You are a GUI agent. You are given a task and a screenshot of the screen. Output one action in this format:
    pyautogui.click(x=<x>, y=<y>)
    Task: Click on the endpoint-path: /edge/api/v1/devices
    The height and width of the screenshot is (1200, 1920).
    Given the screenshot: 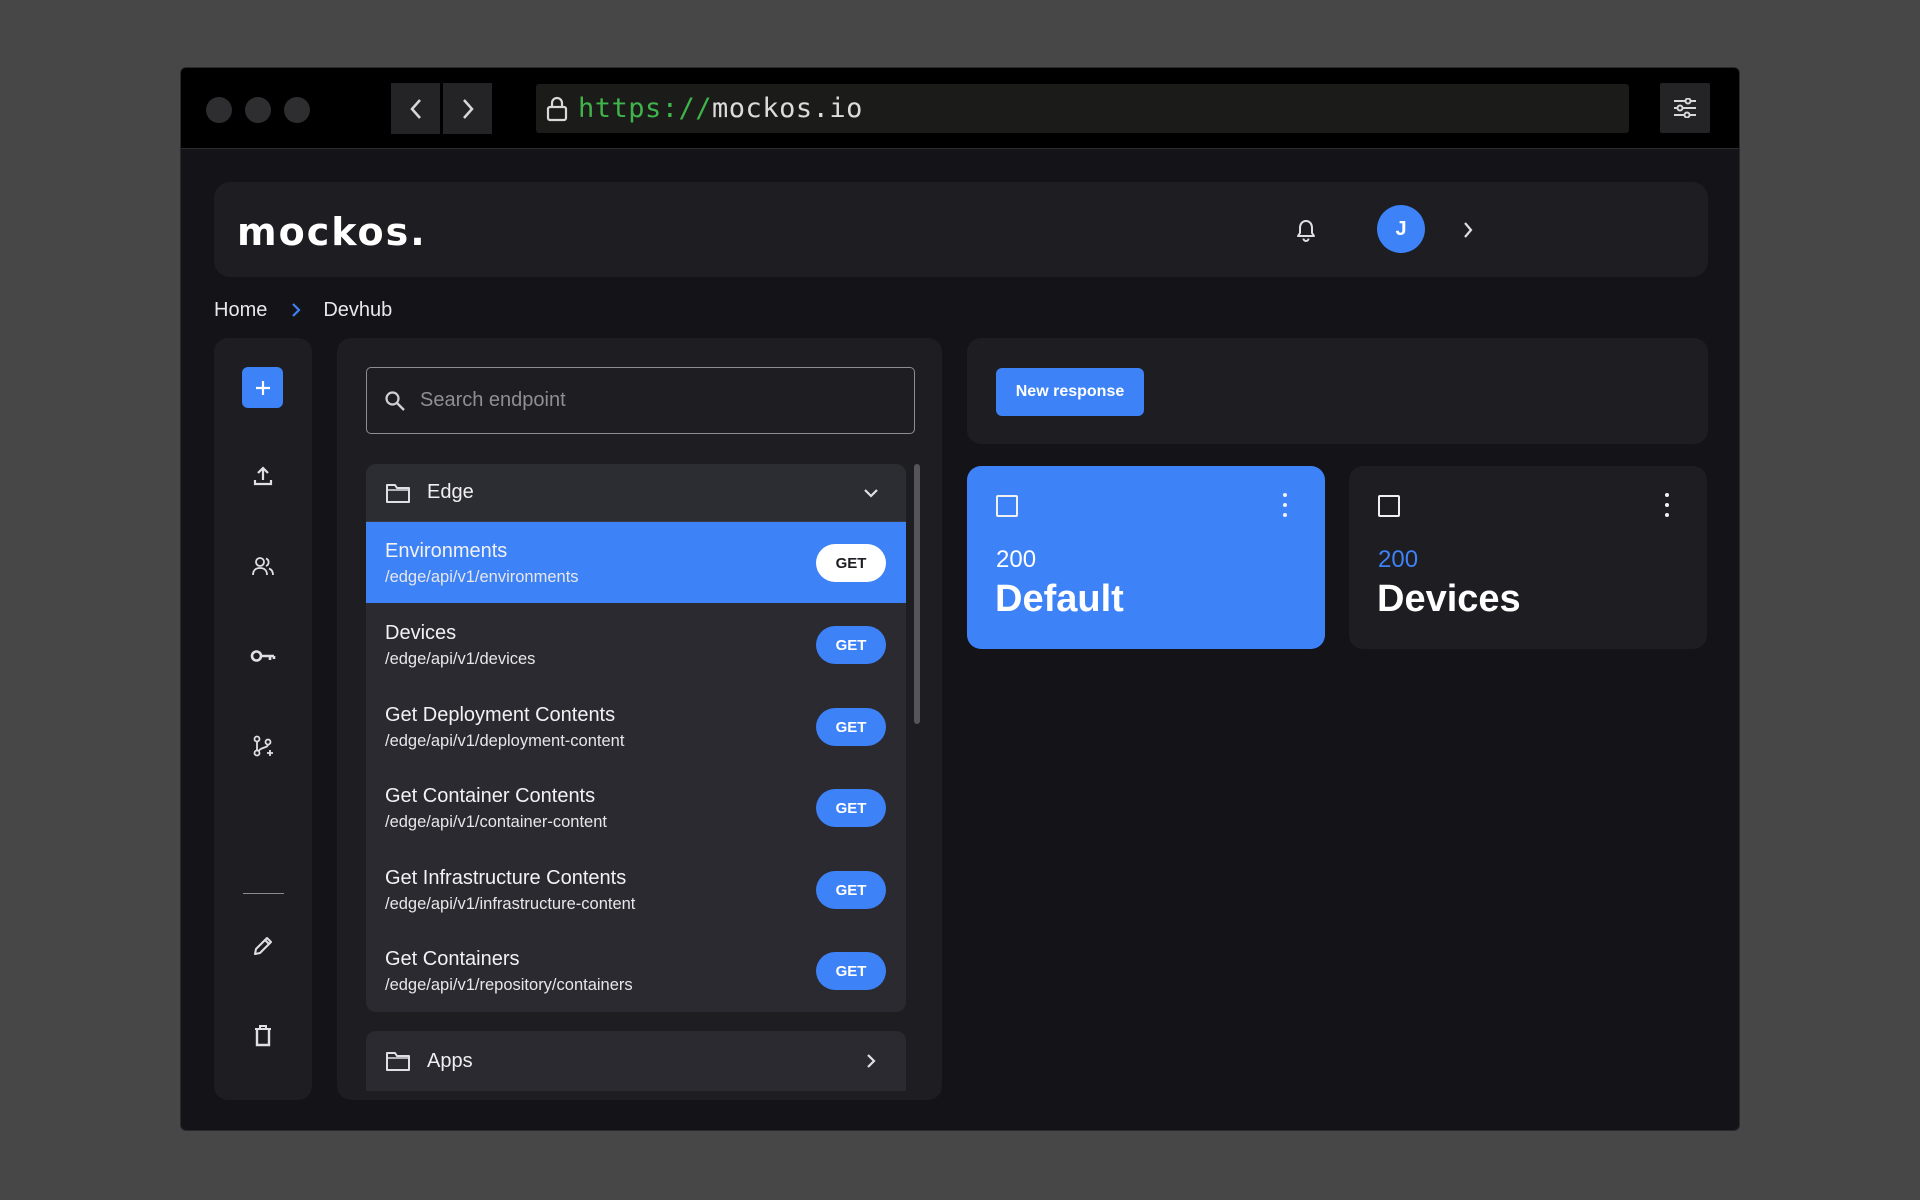 What is the action you would take?
    pyautogui.click(x=460, y=659)
    